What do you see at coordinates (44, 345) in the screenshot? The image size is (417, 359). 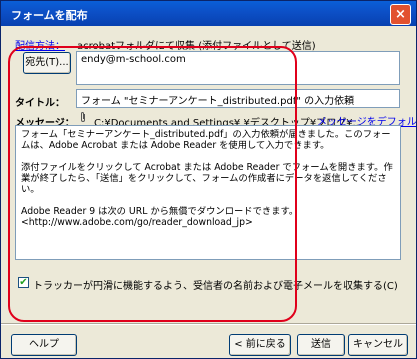 I see `help-button: ヘルプ` at bounding box center [44, 345].